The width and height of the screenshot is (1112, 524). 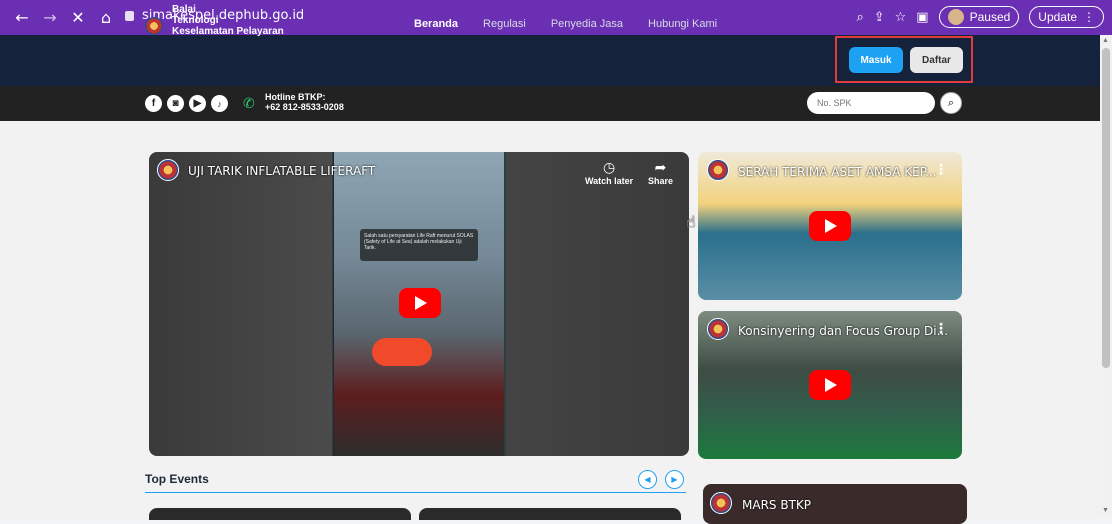 What do you see at coordinates (871, 103) in the screenshot?
I see `spk-search-input` at bounding box center [871, 103].